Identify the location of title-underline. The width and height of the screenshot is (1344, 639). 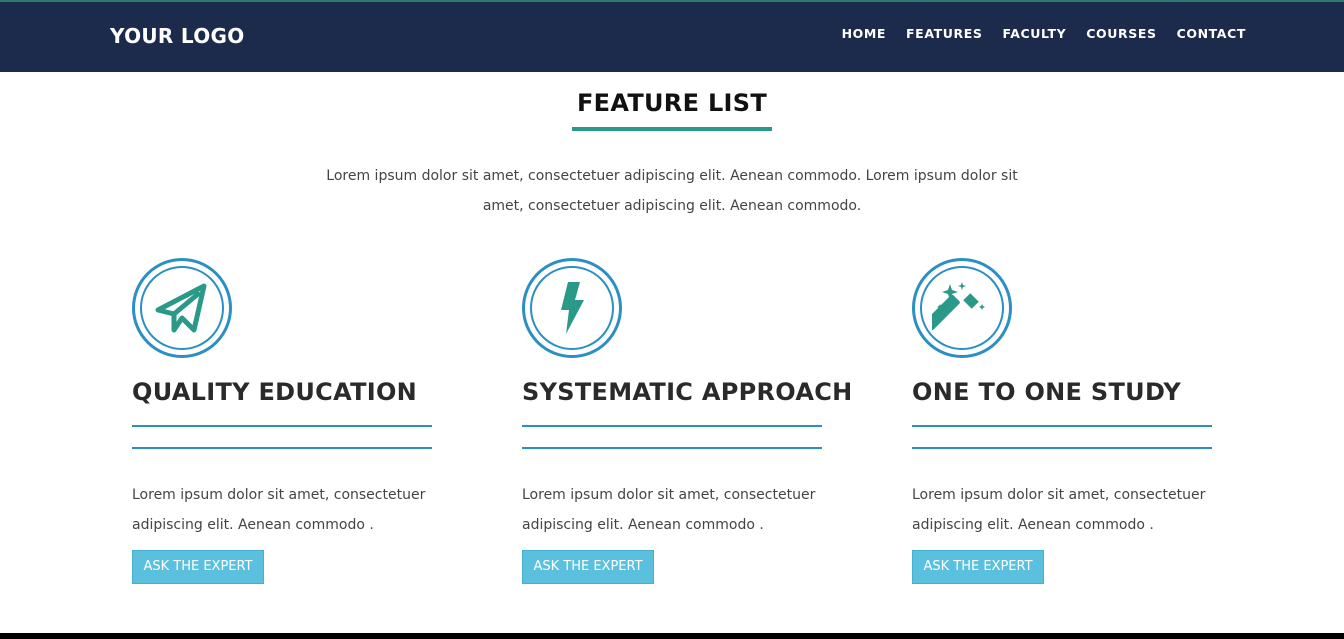
(672, 129).